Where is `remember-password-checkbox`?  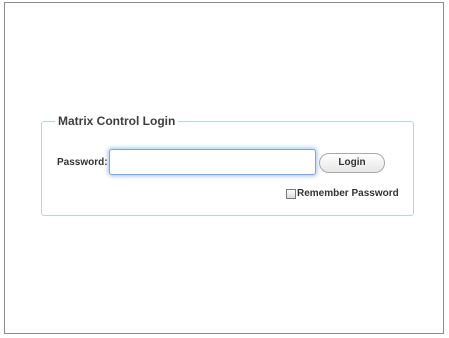 remember-password-checkbox is located at coordinates (291, 194).